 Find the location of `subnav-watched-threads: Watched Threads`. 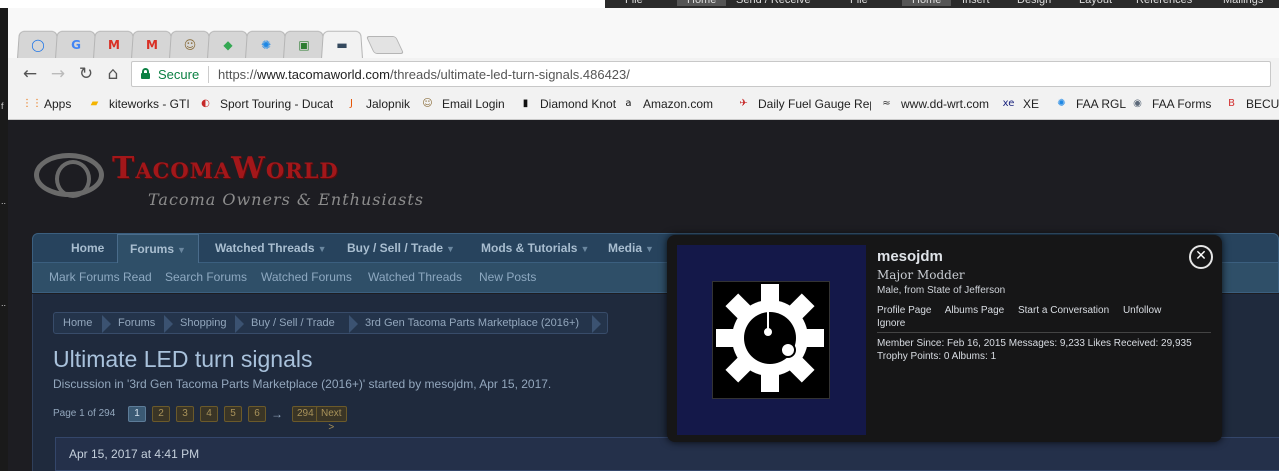

subnav-watched-threads: Watched Threads is located at coordinates (415, 277).